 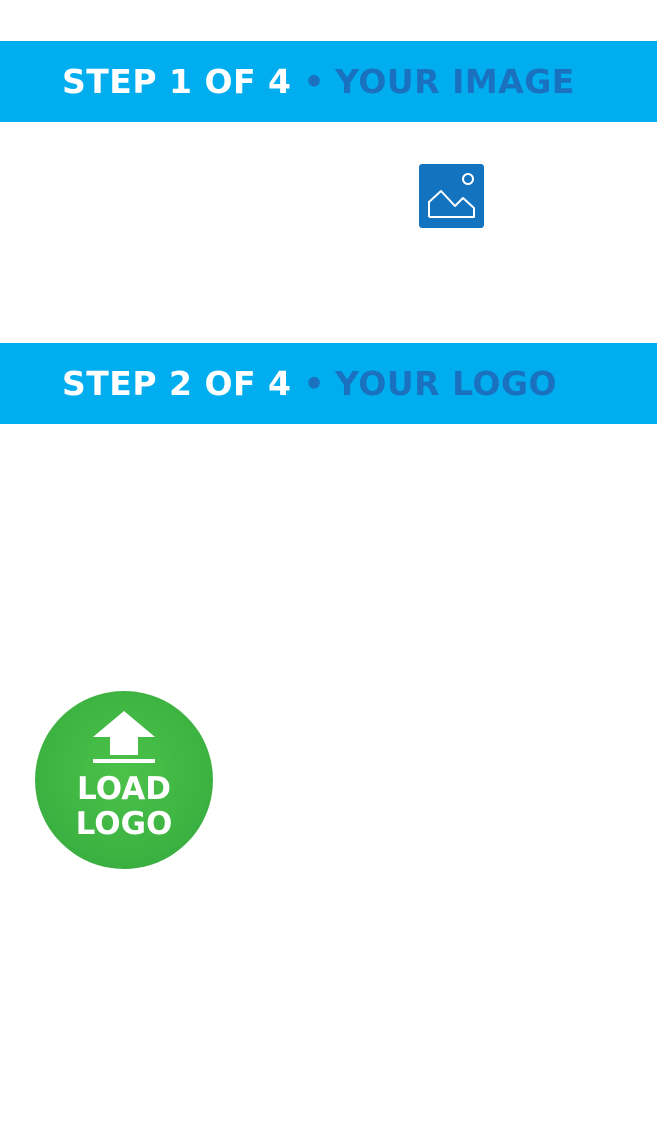 I want to click on load-logo-button: LOAD LOGO, so click(x=124, y=780).